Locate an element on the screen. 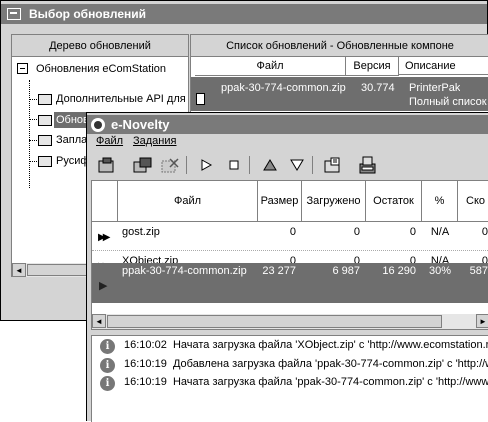 The image size is (488, 422). table-row: ▶▶ gost.zip 0 0 0 N/A 0 is located at coordinates (290, 236).